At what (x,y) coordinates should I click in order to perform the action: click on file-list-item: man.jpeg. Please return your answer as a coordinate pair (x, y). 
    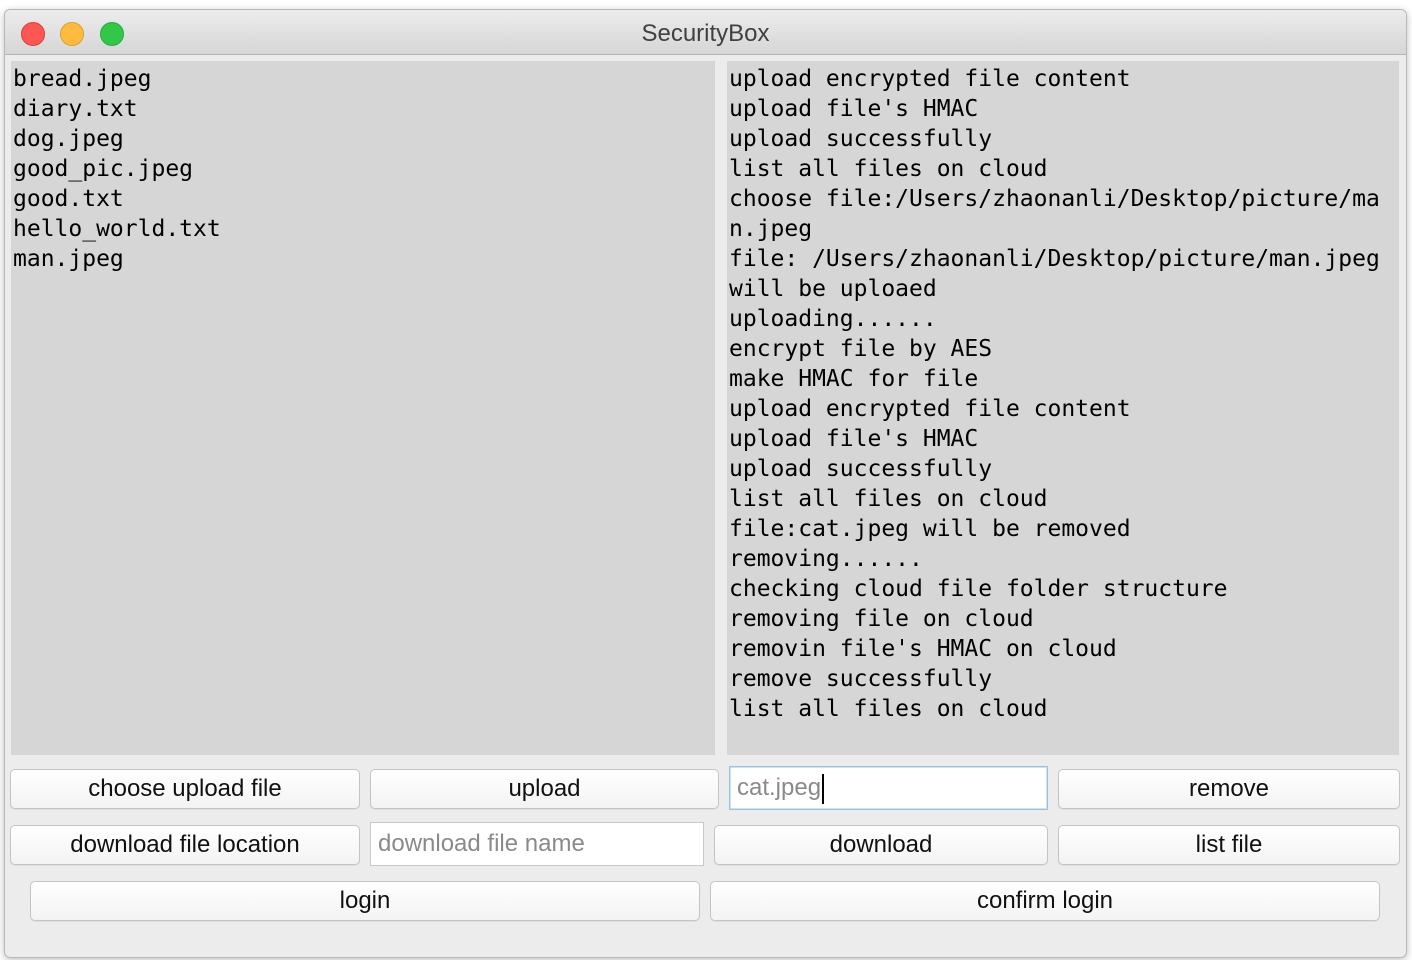
    Looking at the image, I should click on (363, 259).